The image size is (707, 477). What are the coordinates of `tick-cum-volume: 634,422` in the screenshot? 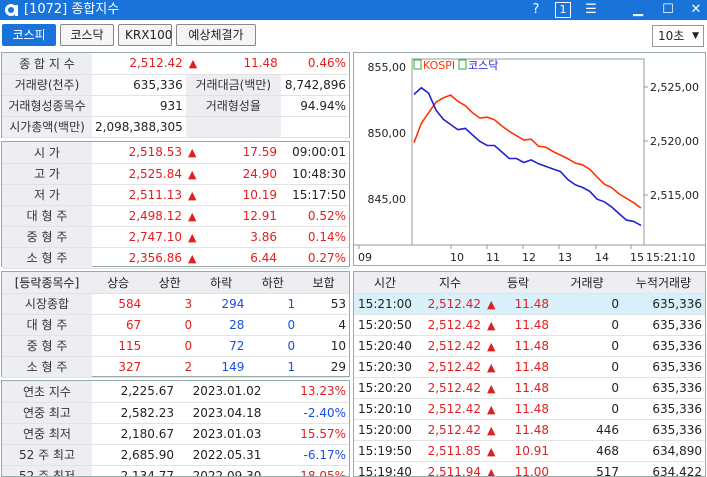 It's located at (663, 468).